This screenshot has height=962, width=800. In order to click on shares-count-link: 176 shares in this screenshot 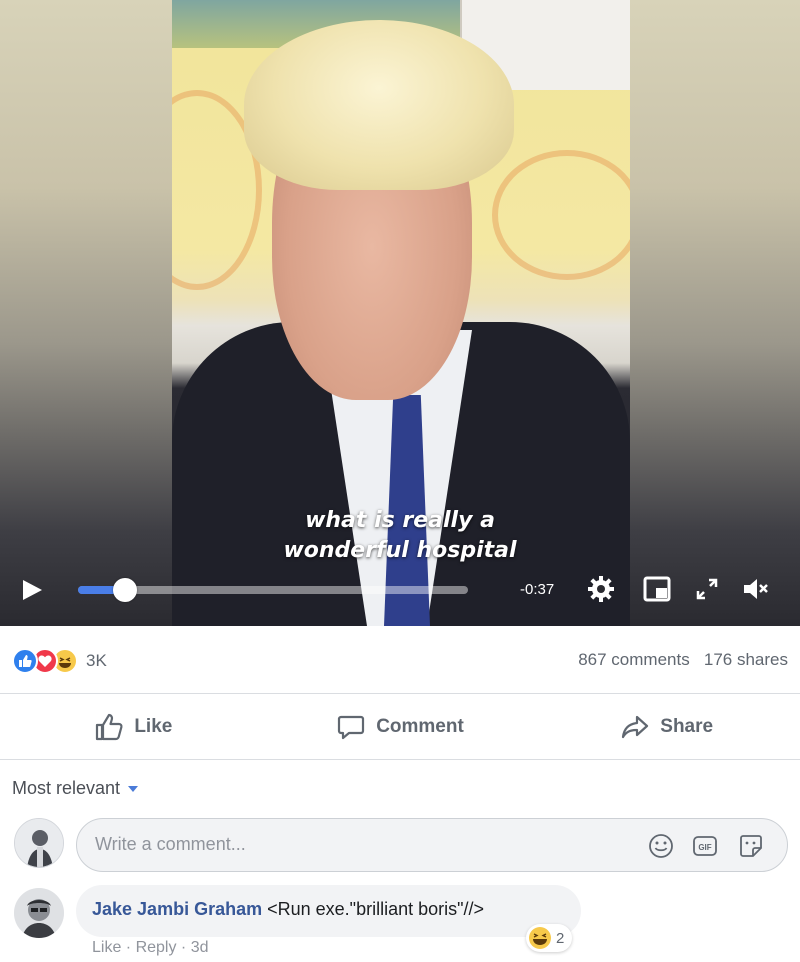, I will do `click(746, 659)`.